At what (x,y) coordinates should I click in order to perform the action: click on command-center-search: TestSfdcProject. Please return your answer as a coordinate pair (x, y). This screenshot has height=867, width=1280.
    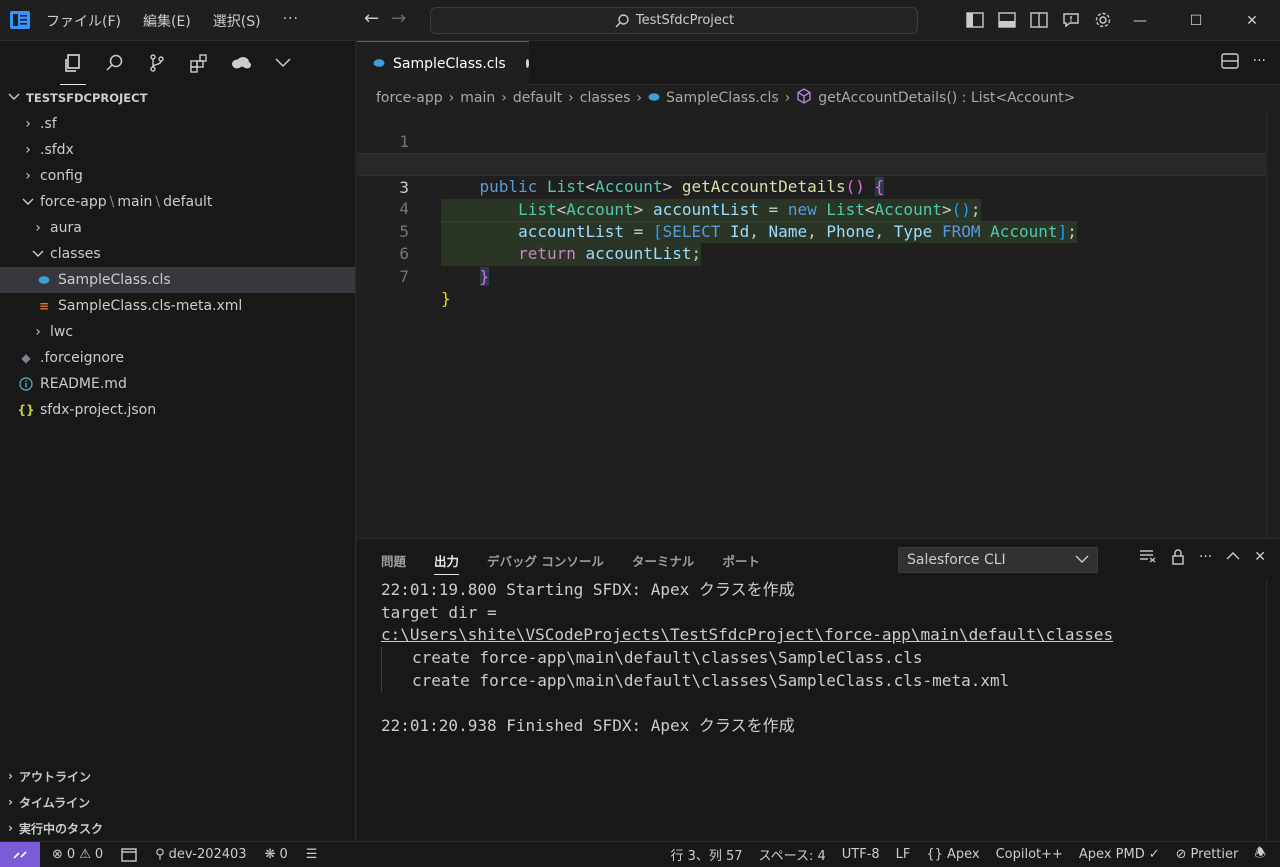
    Looking at the image, I should click on (674, 20).